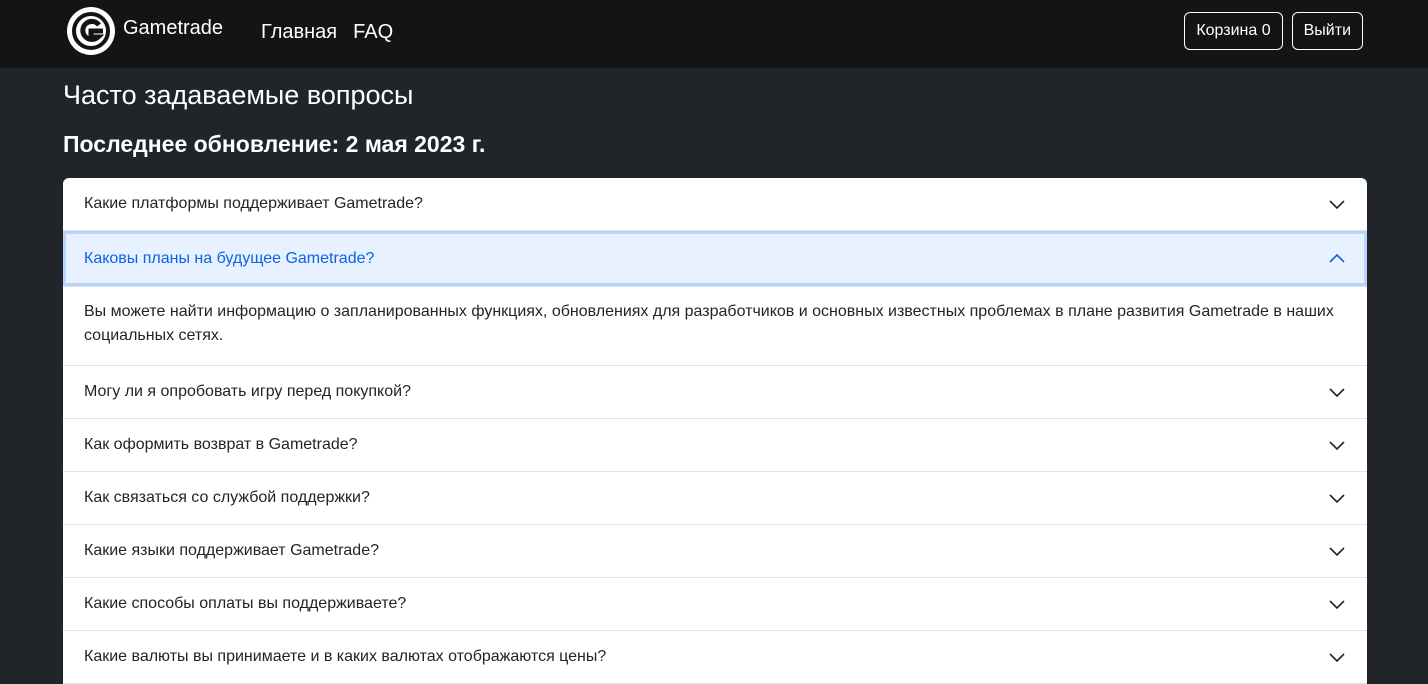 The width and height of the screenshot is (1428, 684). What do you see at coordinates (238, 95) in the screenshot?
I see `page-title: Часто задаваемые вопросы` at bounding box center [238, 95].